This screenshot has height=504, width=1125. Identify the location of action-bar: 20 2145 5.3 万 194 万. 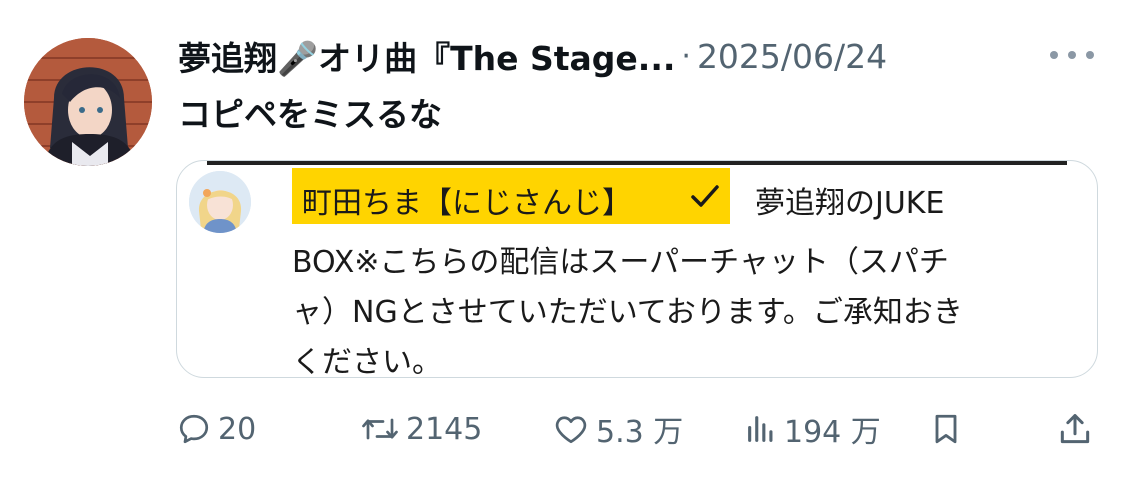
(562, 429).